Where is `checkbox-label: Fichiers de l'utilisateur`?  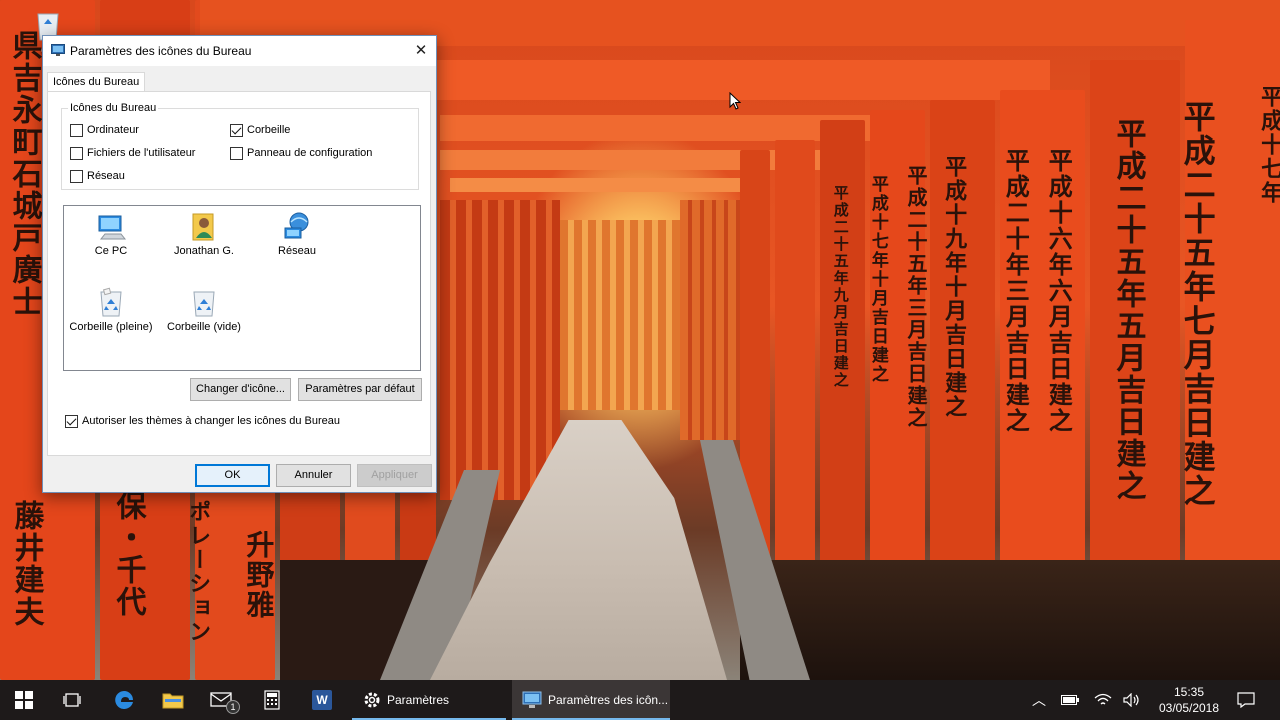
checkbox-label: Fichiers de l'utilisateur is located at coordinates (141, 153).